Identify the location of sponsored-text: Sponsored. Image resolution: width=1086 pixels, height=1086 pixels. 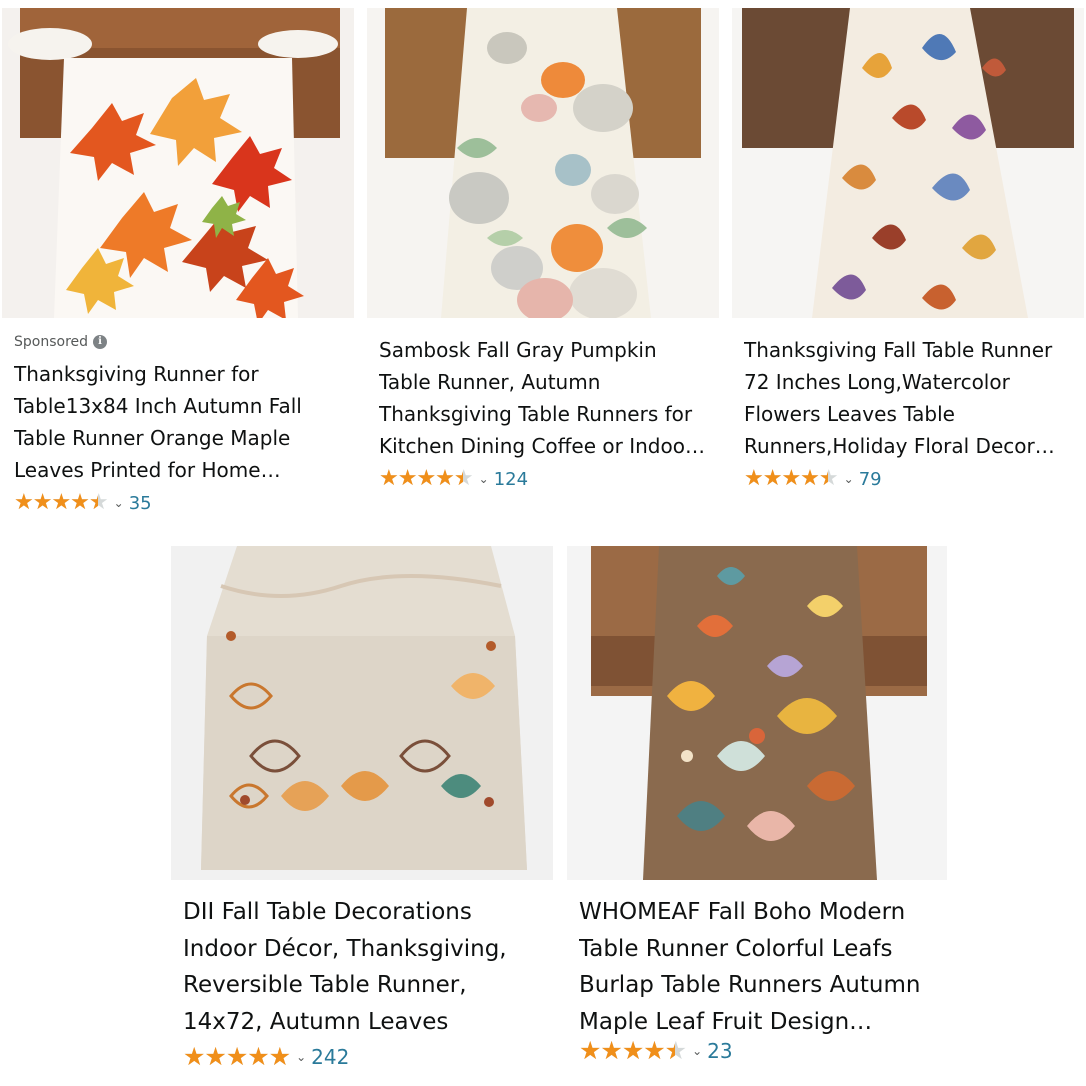
(51, 342).